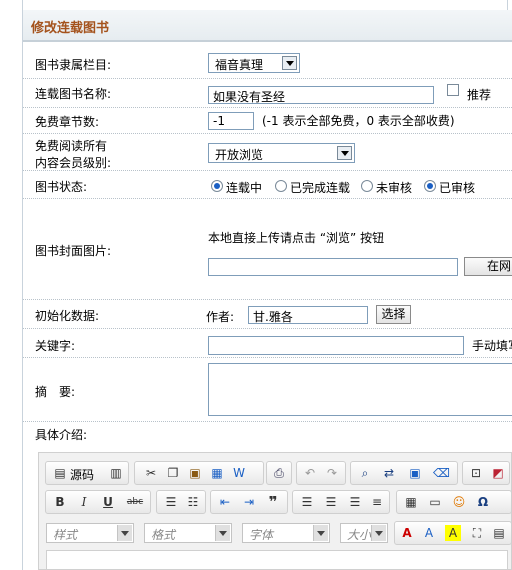 The height and width of the screenshot is (570, 512). Describe the element at coordinates (365, 473) in the screenshot. I see `find-icon: ⌕` at that location.